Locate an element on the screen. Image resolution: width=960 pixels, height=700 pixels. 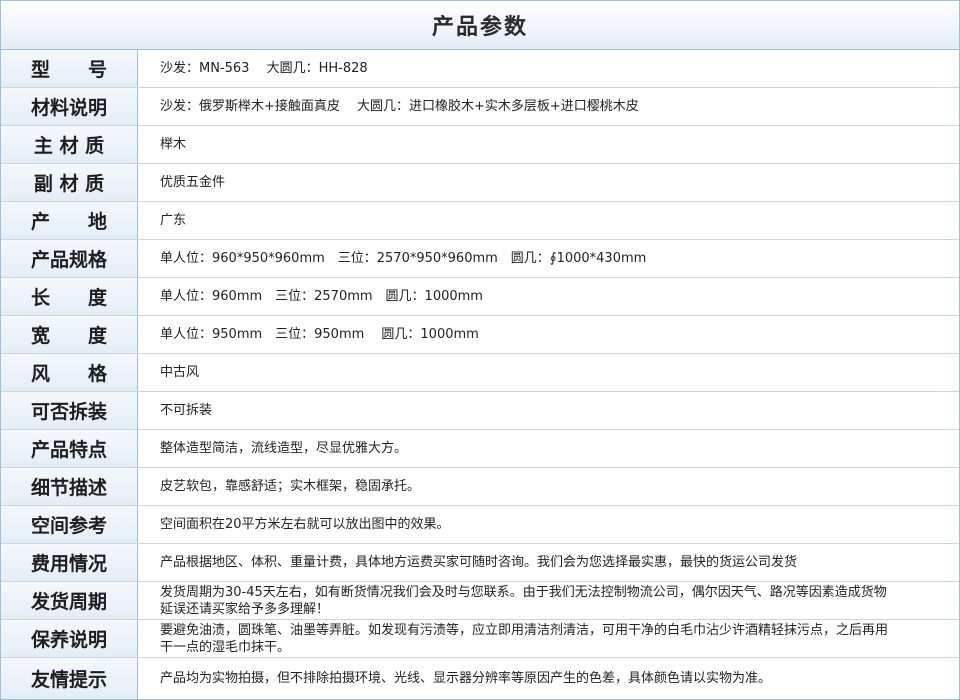
row-label: 副 材 质 is located at coordinates (69, 182).